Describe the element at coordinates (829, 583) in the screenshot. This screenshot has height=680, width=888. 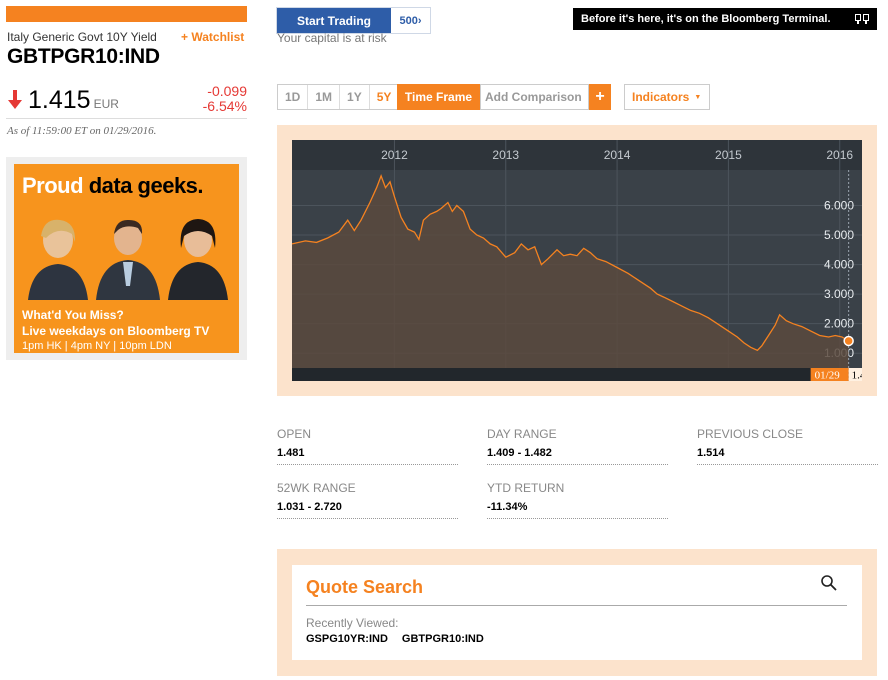
I see `search-icon` at that location.